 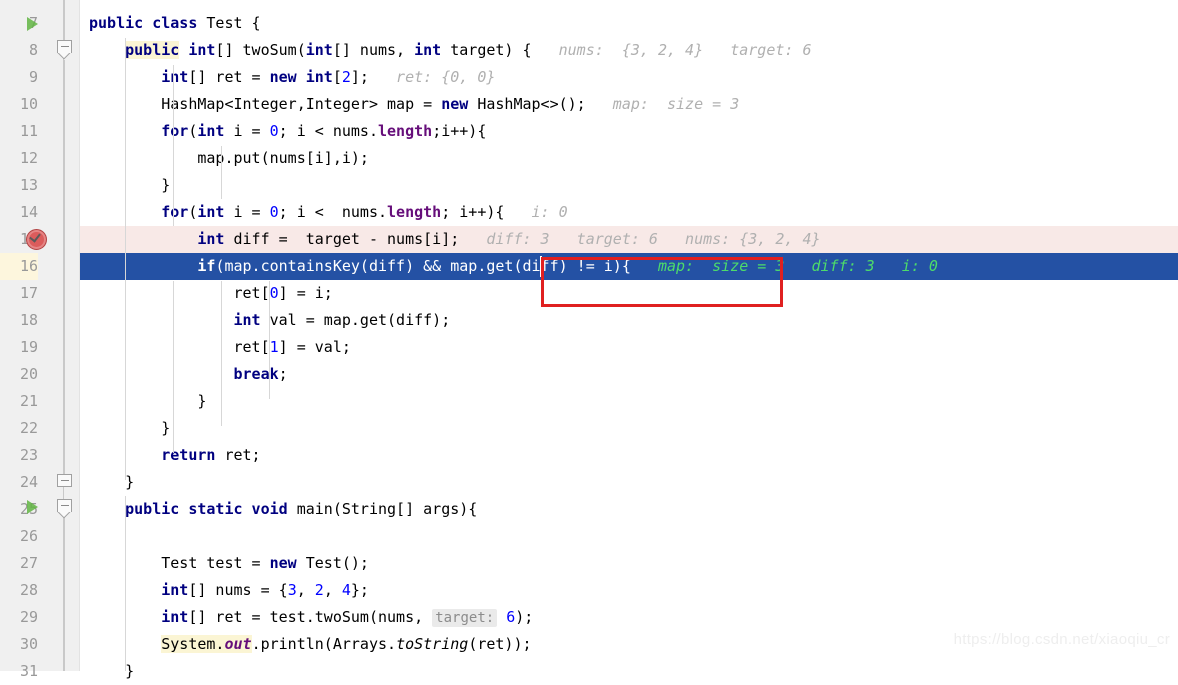 I want to click on code-line-19: ret[1] = val;, so click(x=215, y=347).